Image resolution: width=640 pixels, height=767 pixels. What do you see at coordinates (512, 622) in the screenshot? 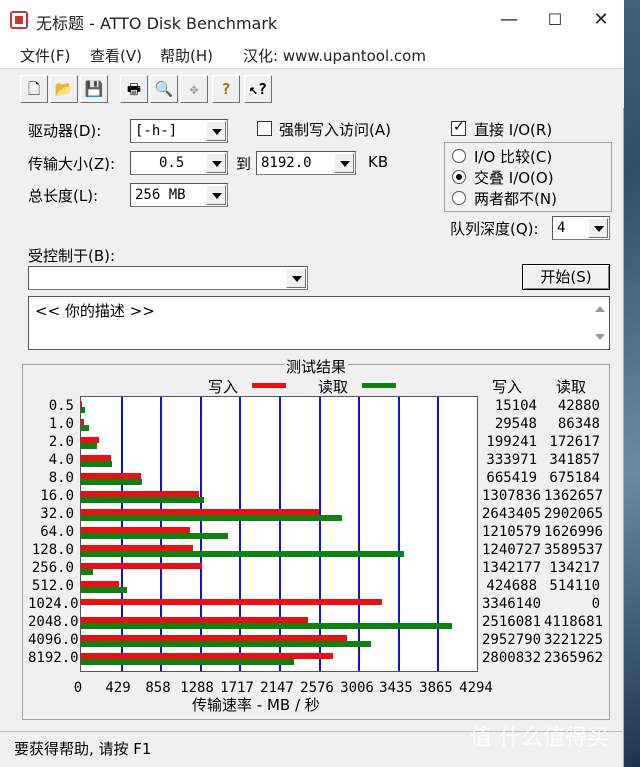
I see `write-value: 2516081` at bounding box center [512, 622].